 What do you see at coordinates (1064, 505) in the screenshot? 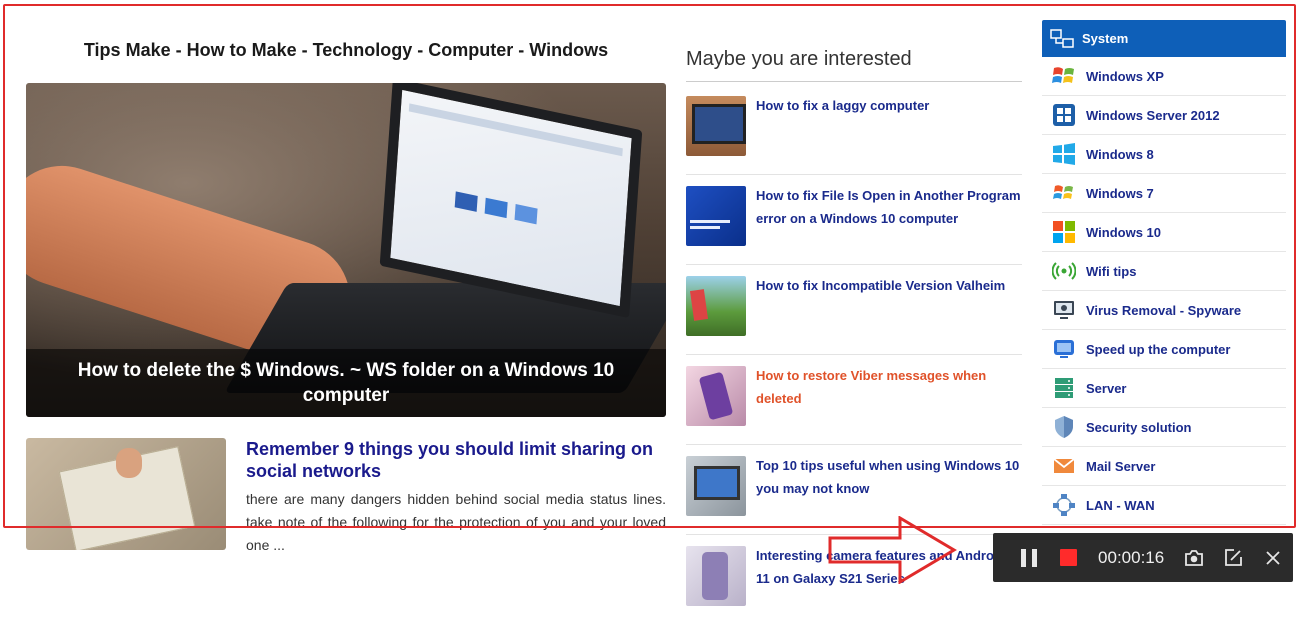
I see `network-icon` at bounding box center [1064, 505].